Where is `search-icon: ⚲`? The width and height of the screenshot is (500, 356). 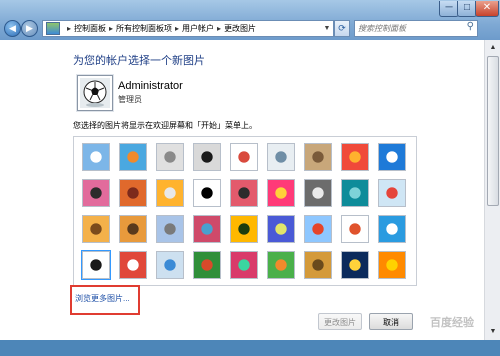 search-icon: ⚲ is located at coordinates (470, 26).